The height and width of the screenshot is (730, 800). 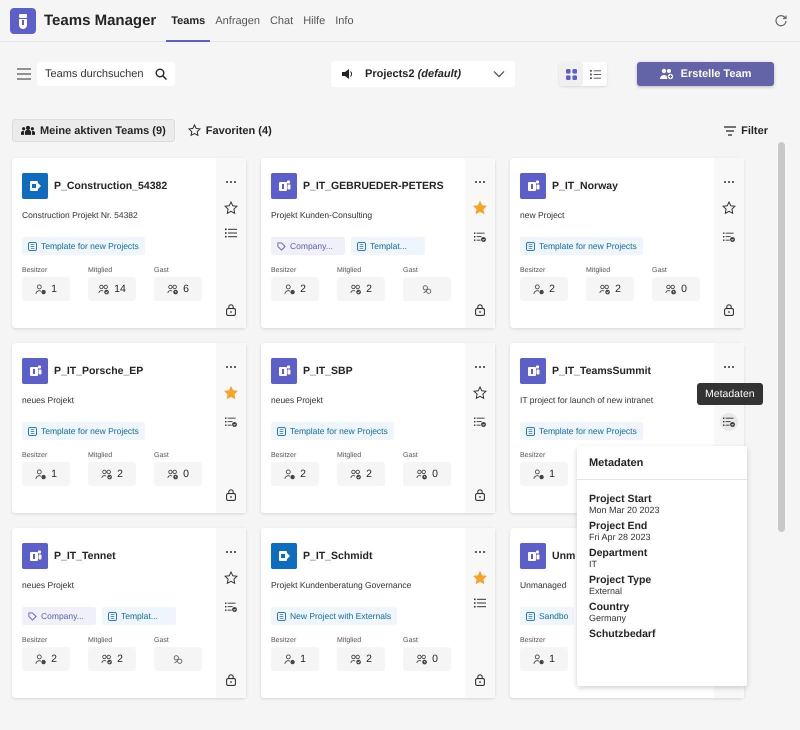 I want to click on refresh-icon, so click(x=781, y=21).